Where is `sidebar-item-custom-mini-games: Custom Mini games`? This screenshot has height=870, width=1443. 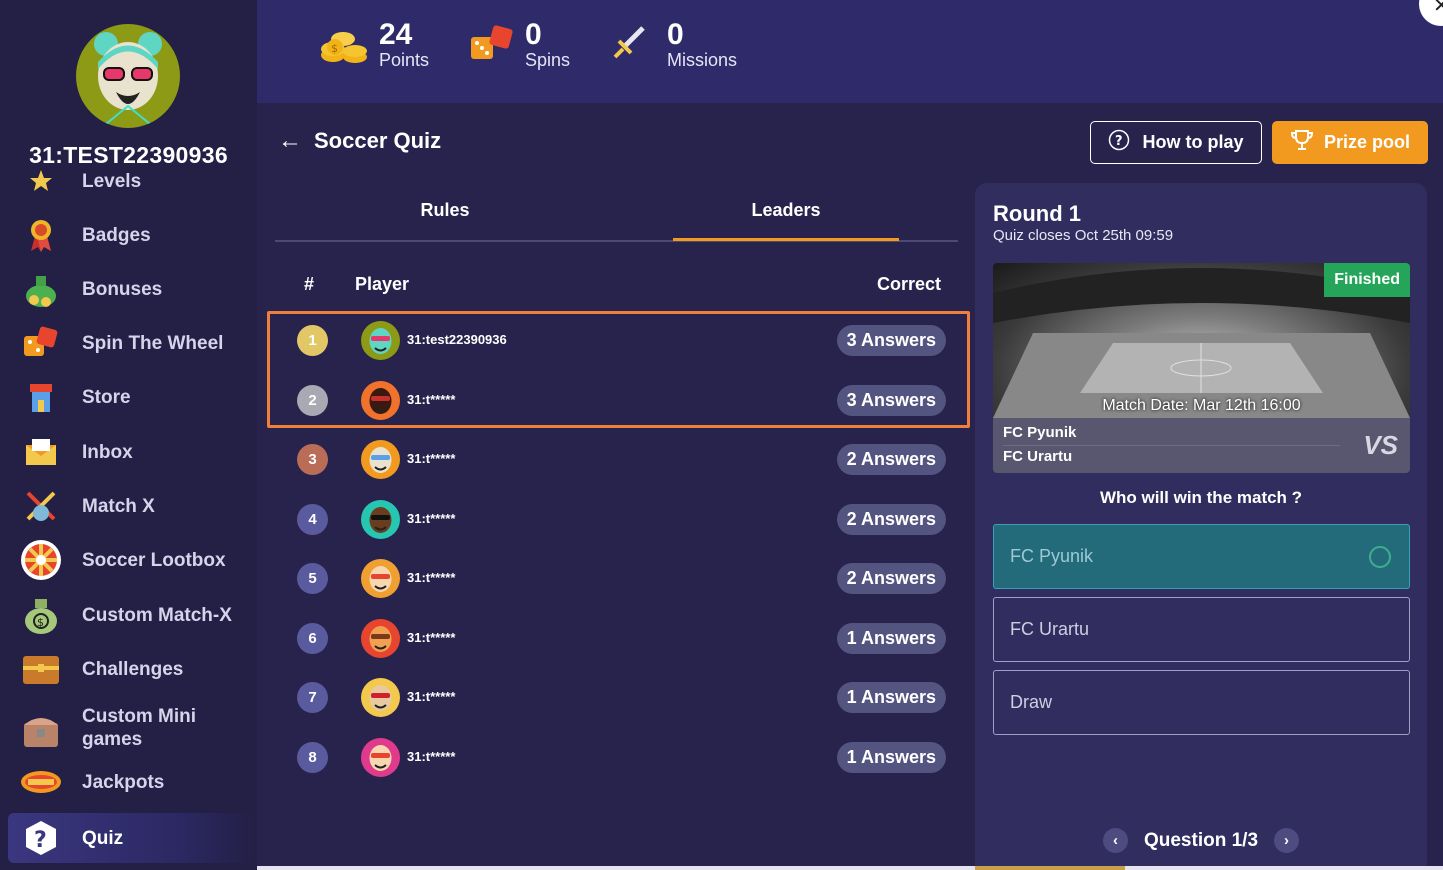 sidebar-item-custom-mini-games: Custom Mini games is located at coordinates (132, 731).